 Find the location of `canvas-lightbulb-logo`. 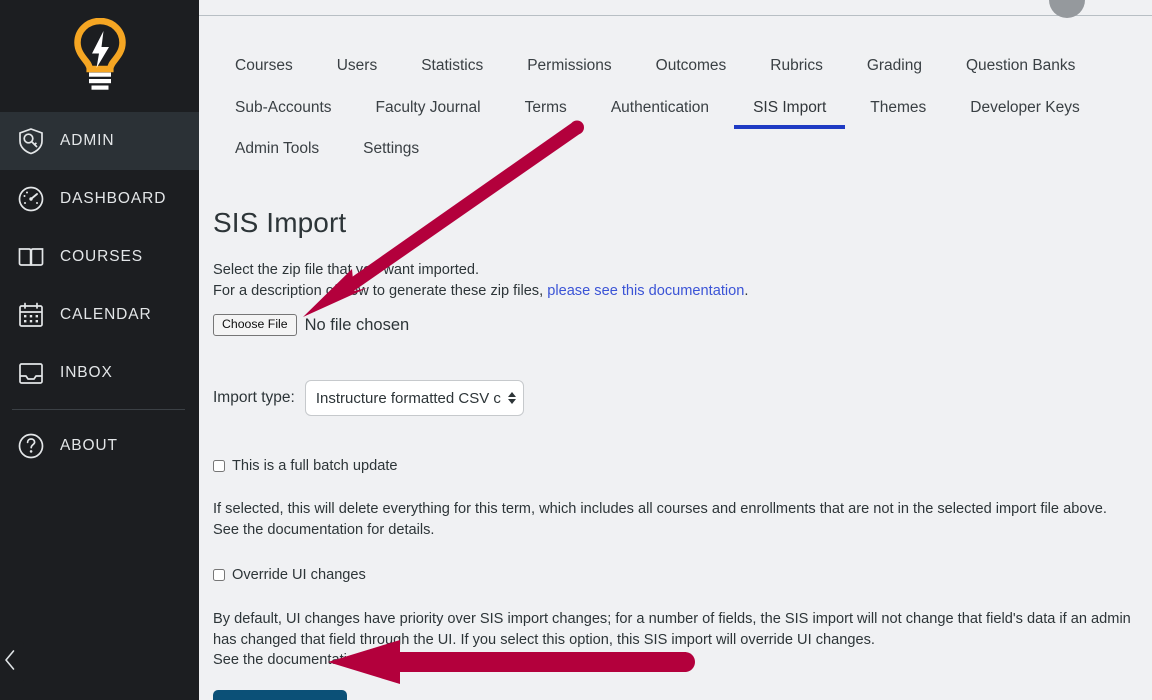

canvas-lightbulb-logo is located at coordinates (99, 56).